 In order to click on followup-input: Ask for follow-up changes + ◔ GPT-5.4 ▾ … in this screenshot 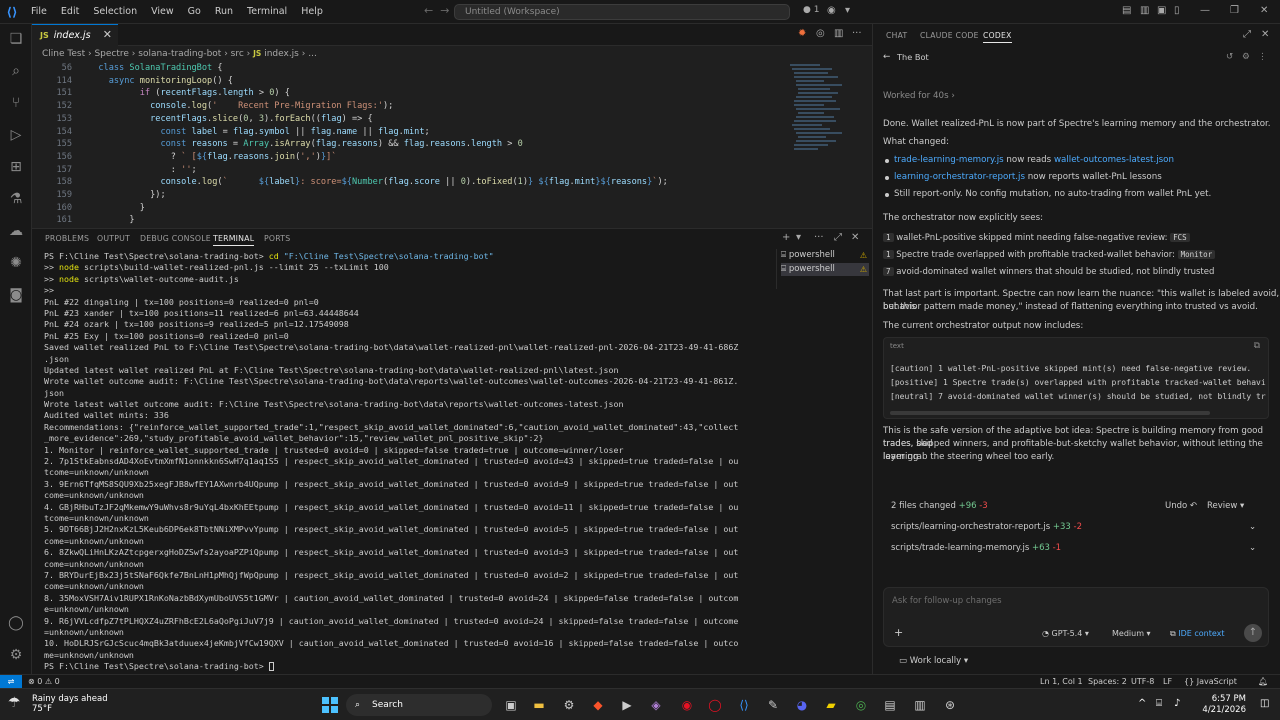, I will do `click(1076, 617)`.